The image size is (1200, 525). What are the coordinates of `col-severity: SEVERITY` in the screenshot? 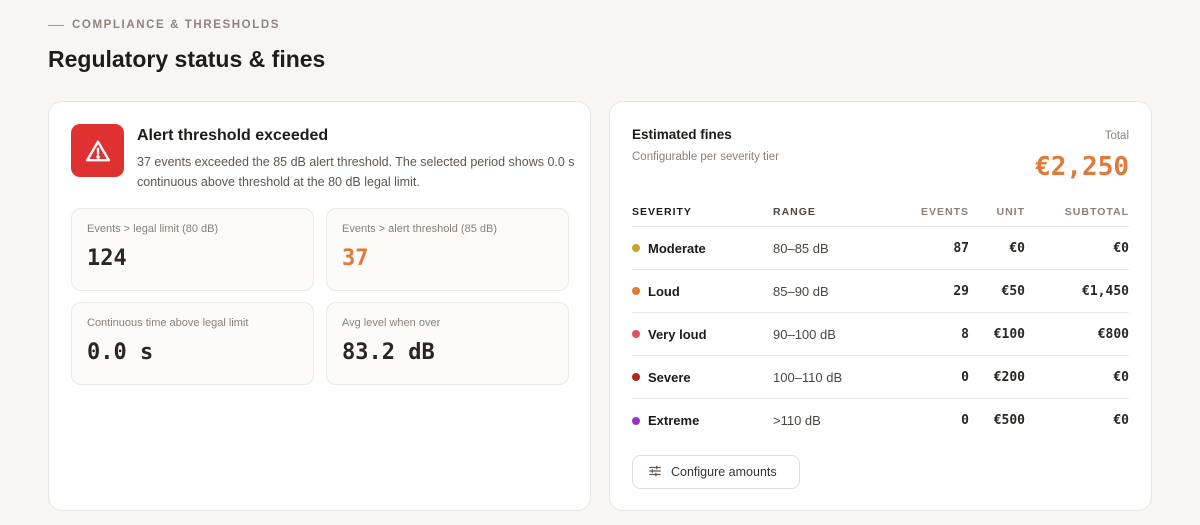 It's located at (662, 212).